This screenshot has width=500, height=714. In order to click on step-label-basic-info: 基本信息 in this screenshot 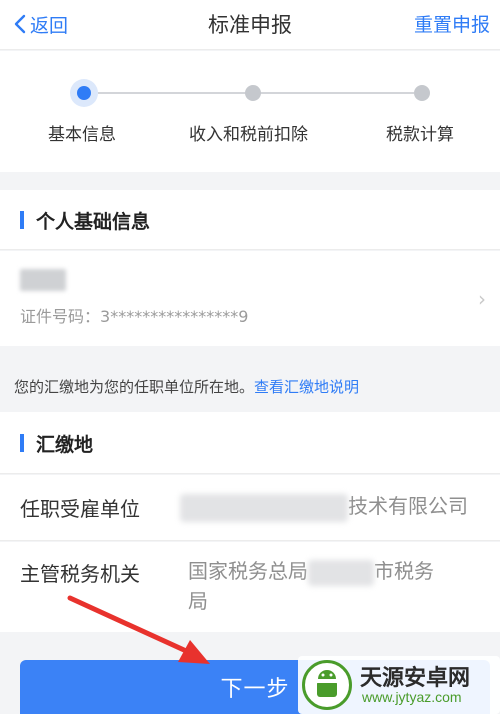, I will do `click(82, 132)`.